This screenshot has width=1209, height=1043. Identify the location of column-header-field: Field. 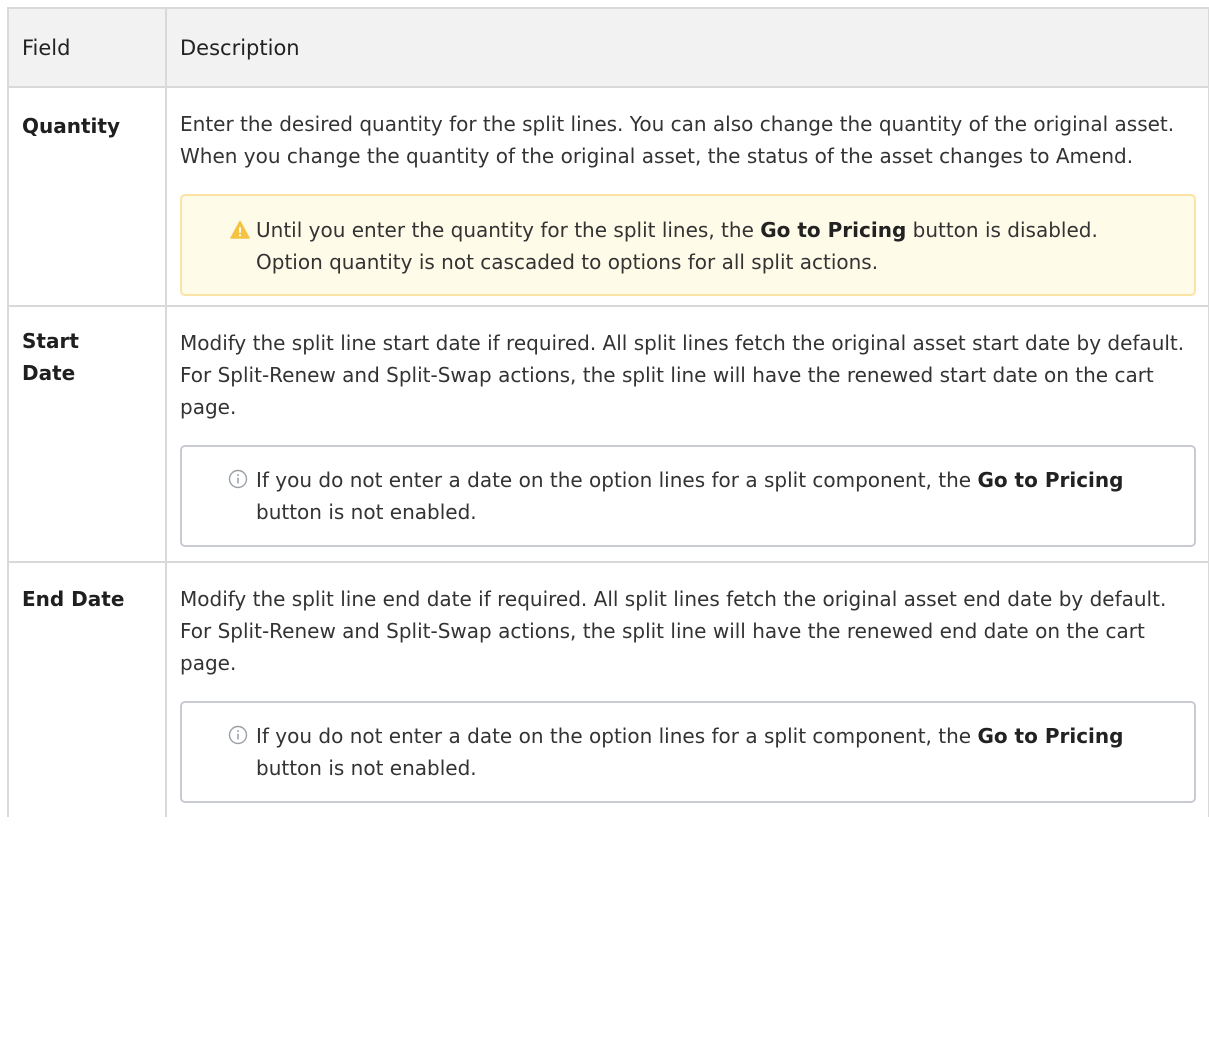
(87, 47).